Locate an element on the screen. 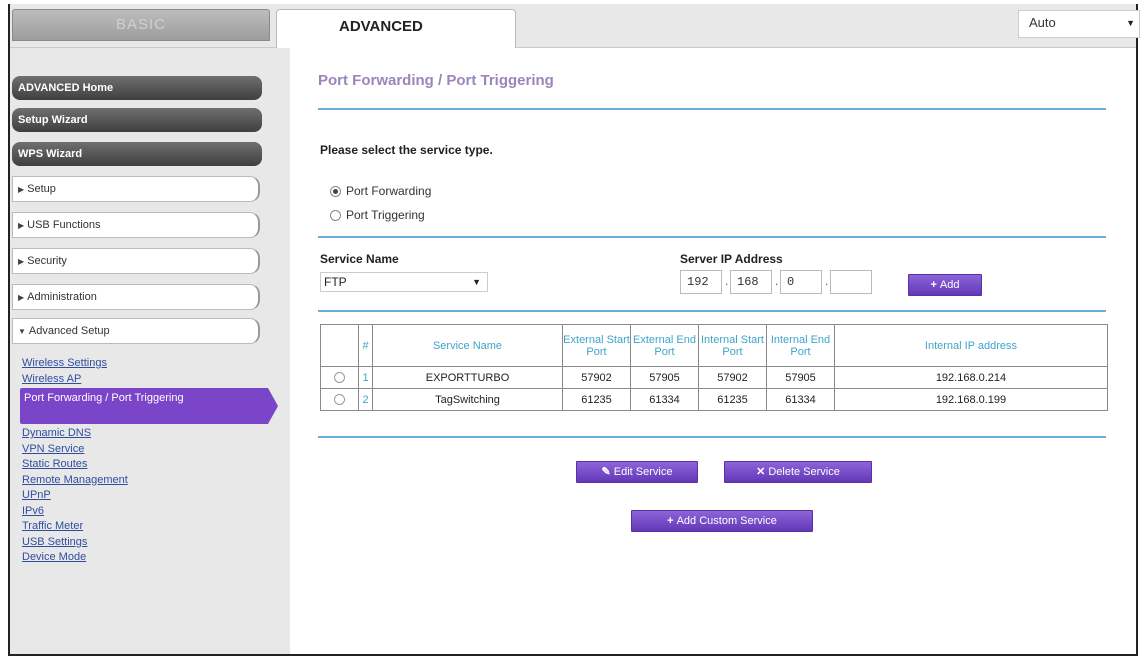  submenu-upnp: UPnP is located at coordinates (147, 496).